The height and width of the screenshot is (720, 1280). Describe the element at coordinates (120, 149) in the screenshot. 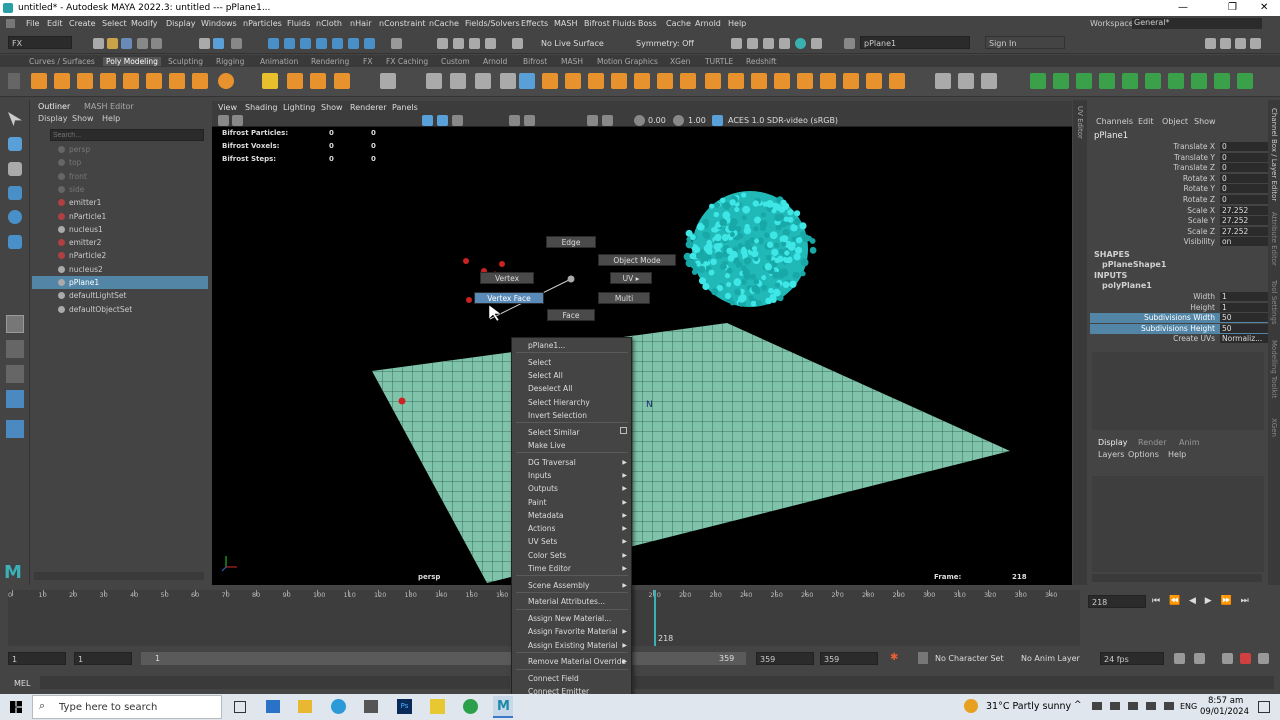

I see `outliner-item-persp: persp` at that location.